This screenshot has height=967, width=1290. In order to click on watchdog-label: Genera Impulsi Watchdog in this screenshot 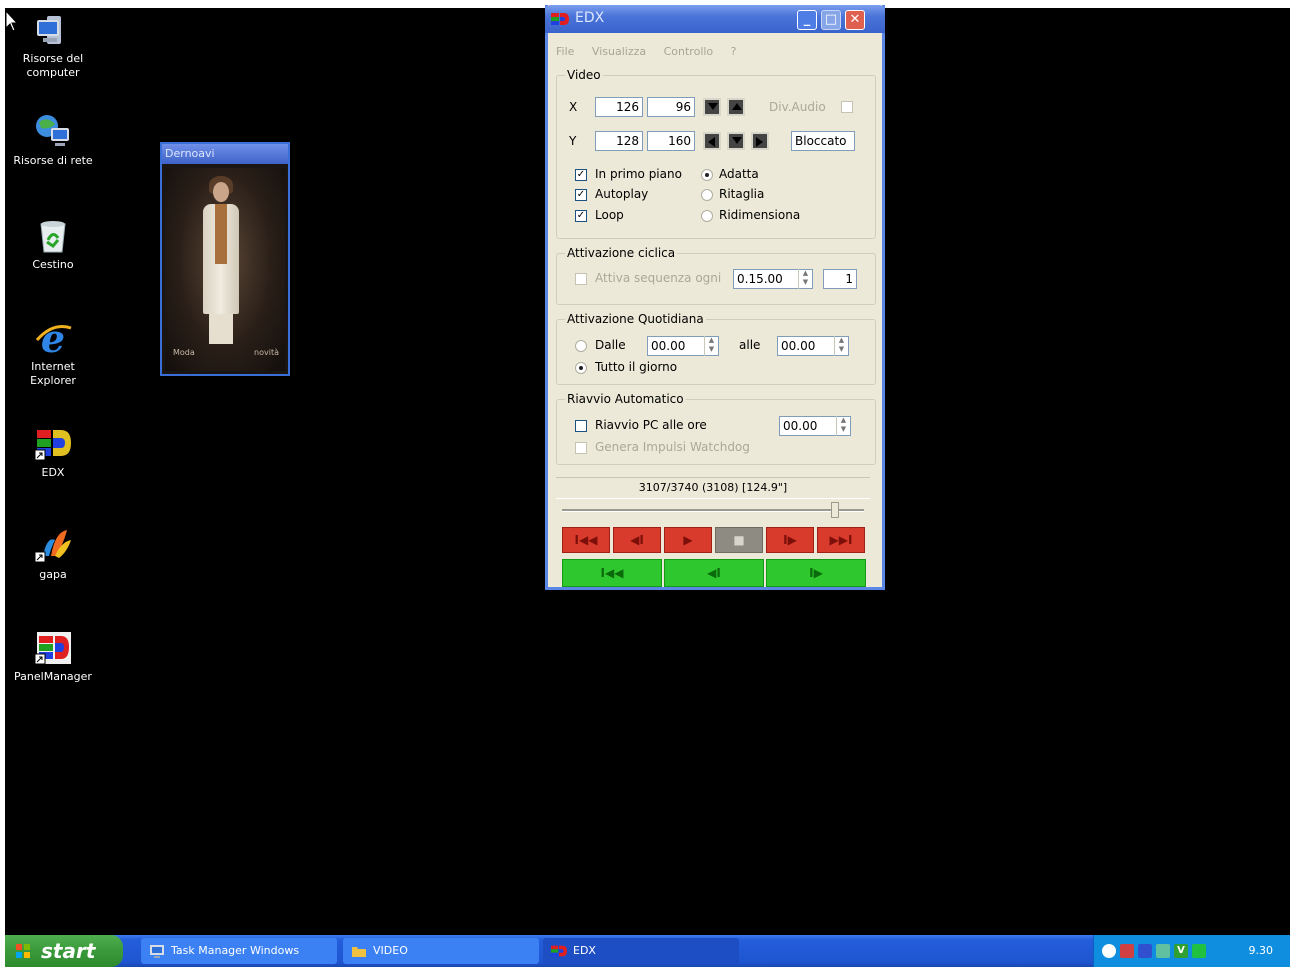, I will do `click(672, 447)`.